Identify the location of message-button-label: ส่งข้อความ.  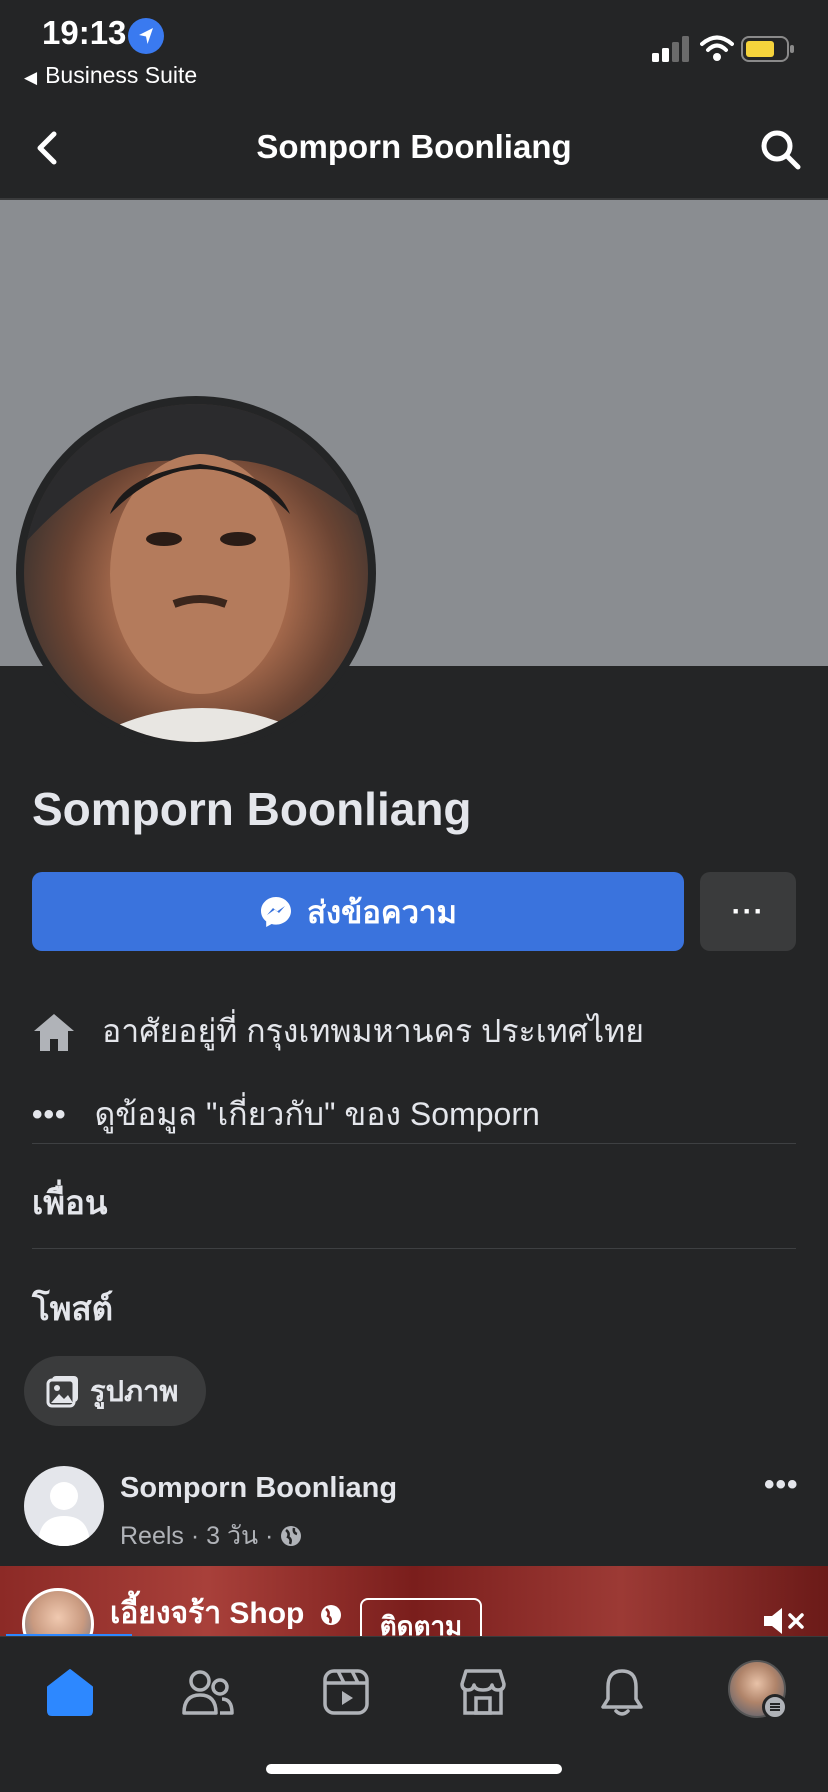
(382, 912).